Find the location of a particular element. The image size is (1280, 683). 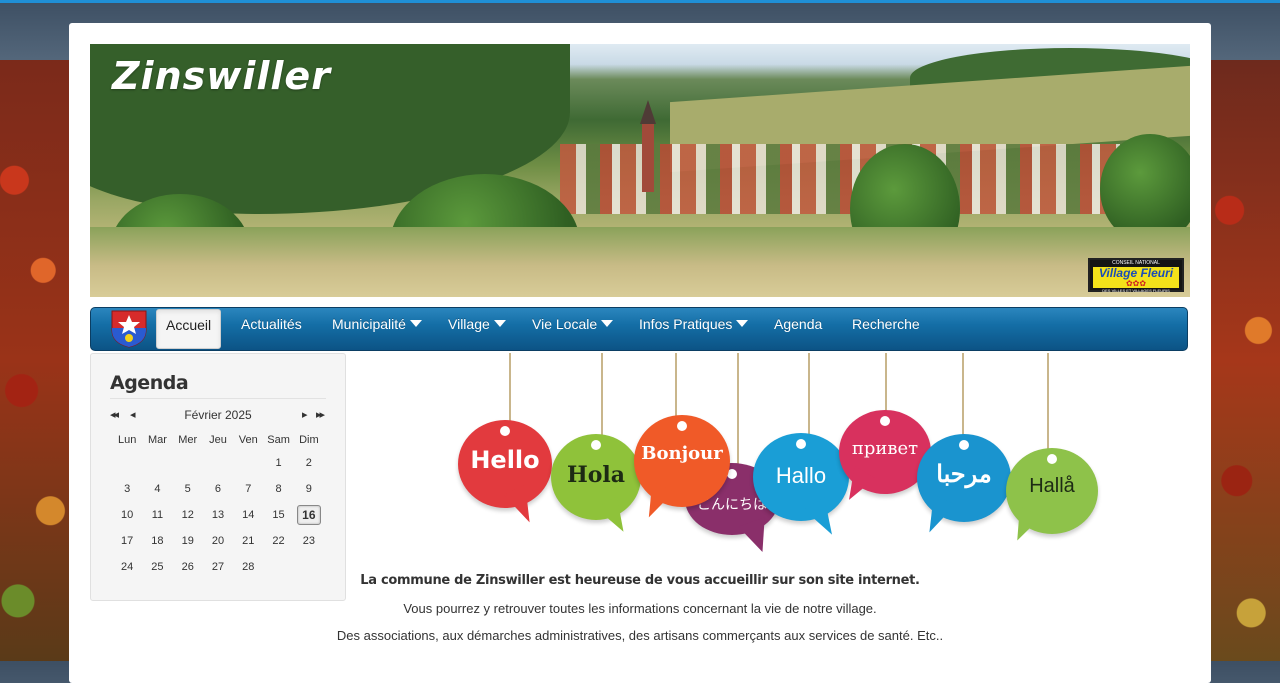

greeting-text: Bonjour is located at coordinates (682, 453).